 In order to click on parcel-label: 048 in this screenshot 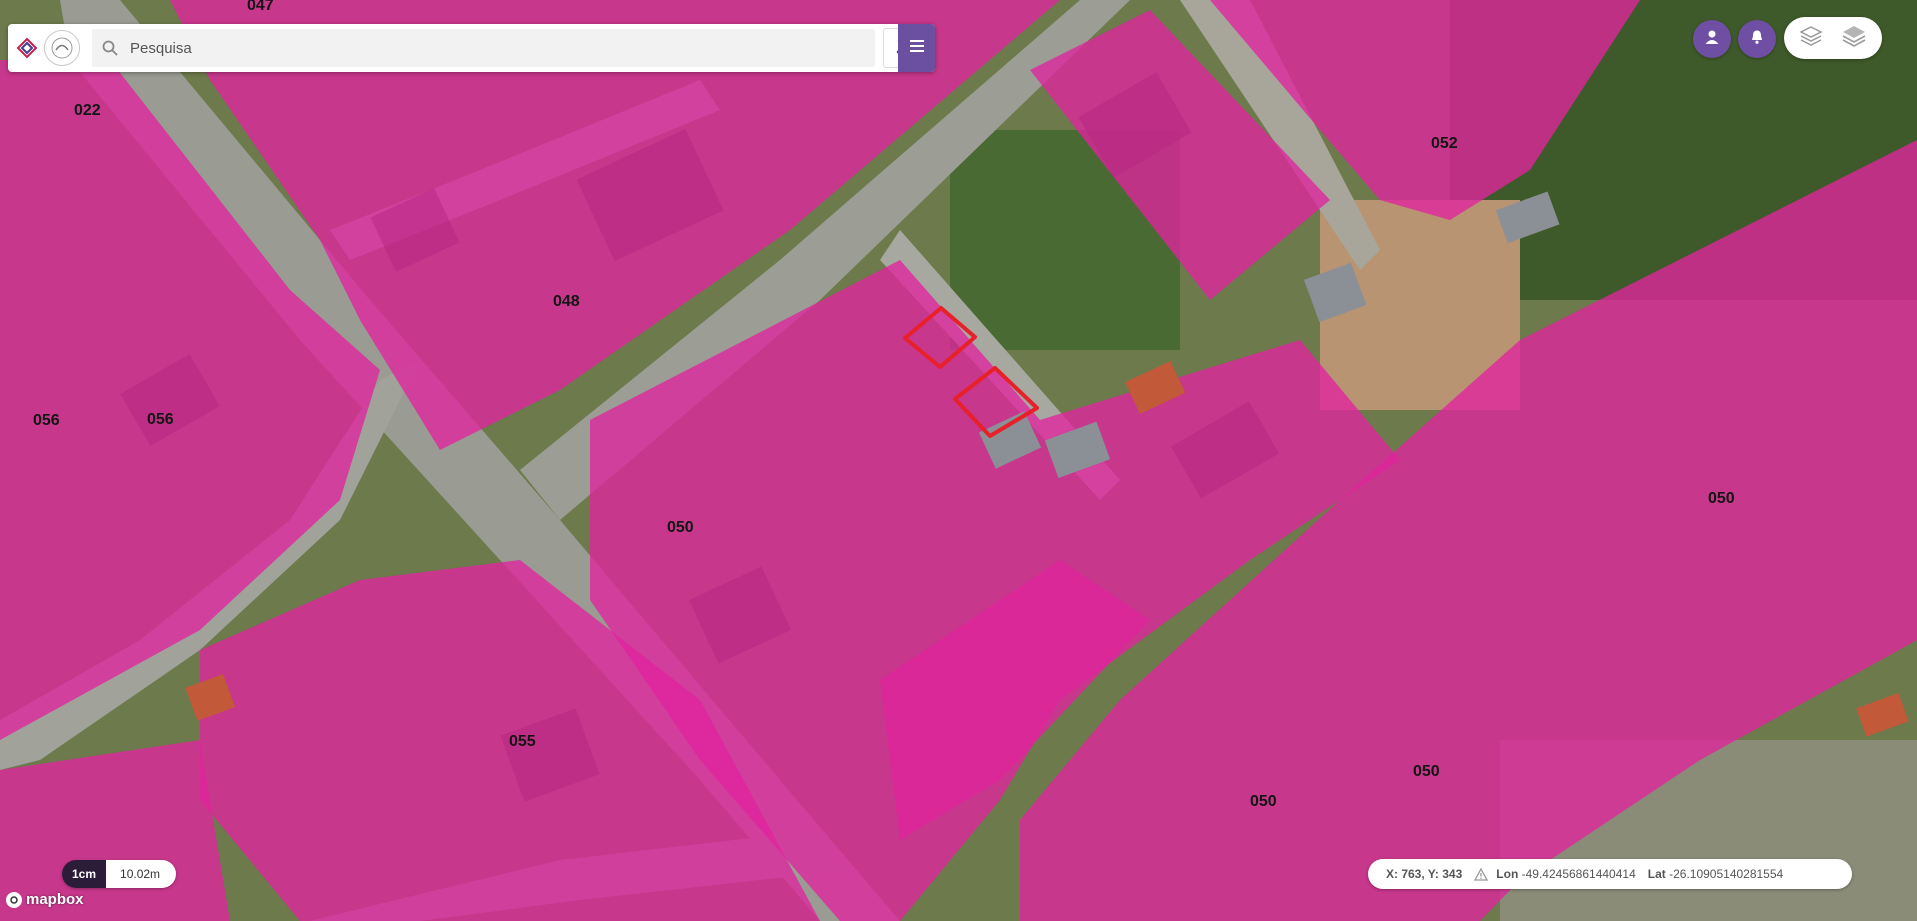, I will do `click(566, 301)`.